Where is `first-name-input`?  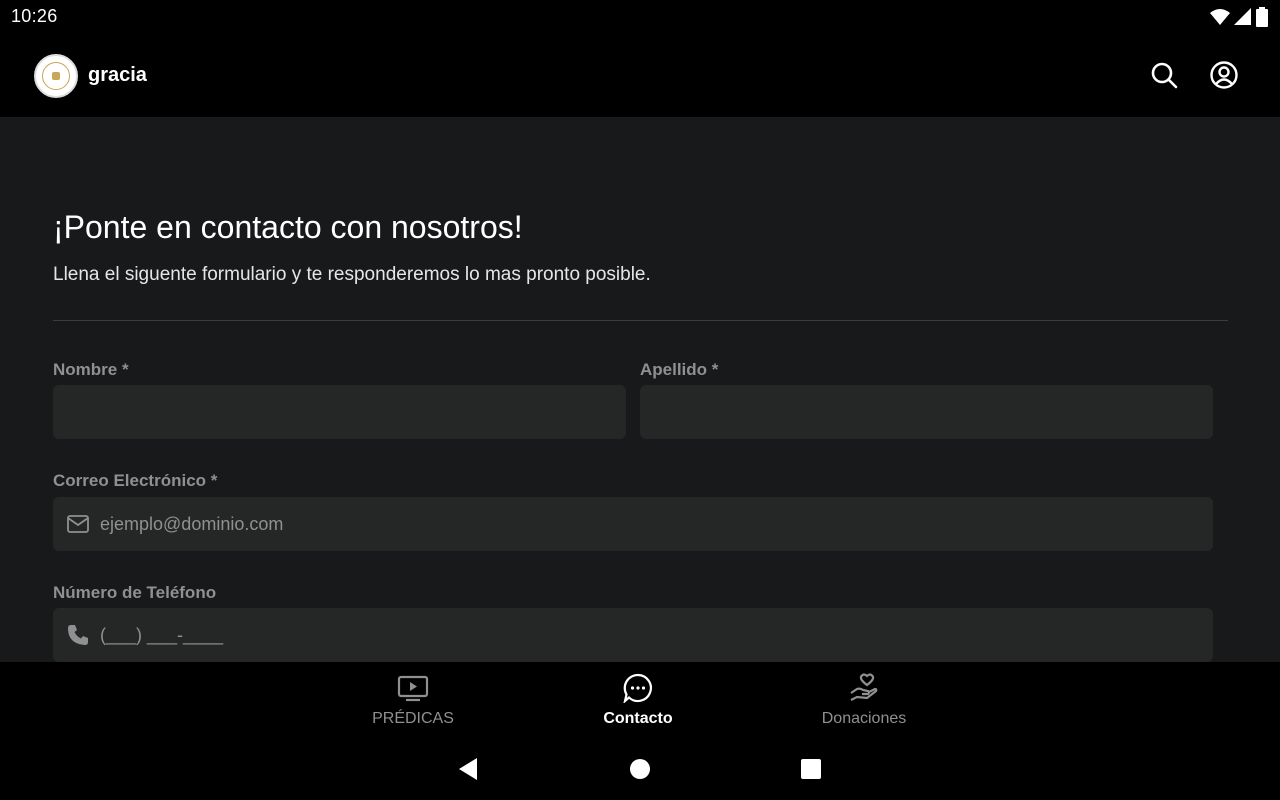
first-name-input is located at coordinates (321, 412).